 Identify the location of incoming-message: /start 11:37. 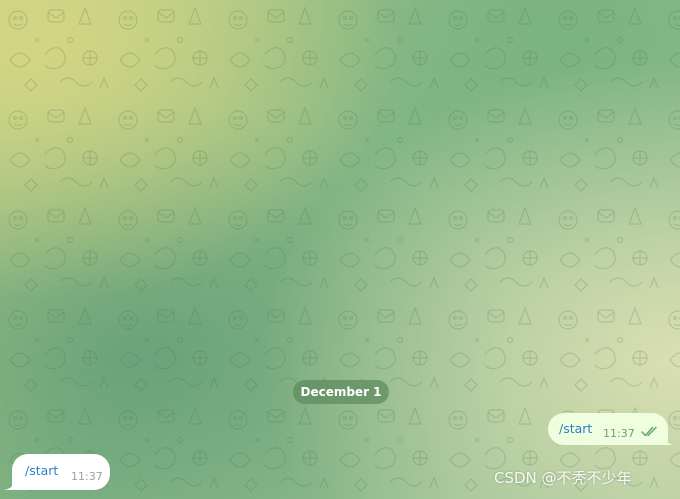
(61, 472).